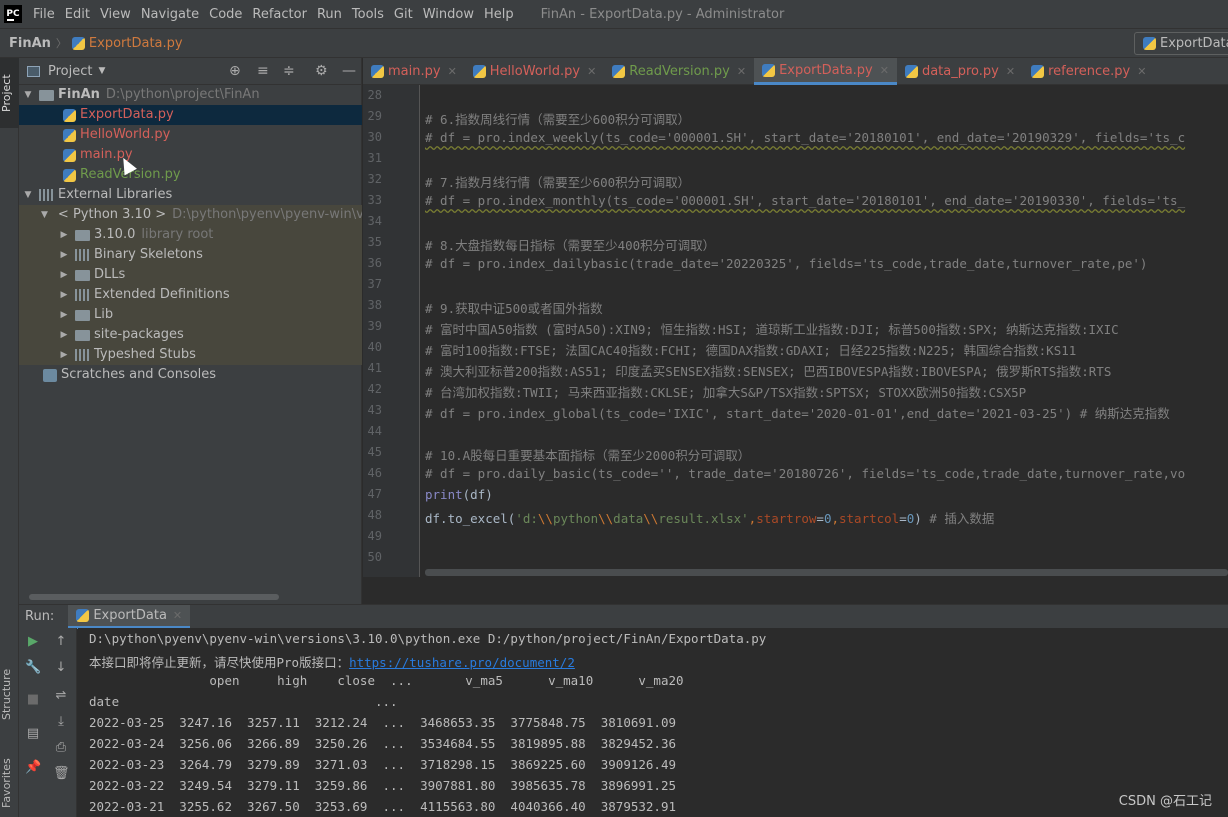  I want to click on run-tab-exportdata: ExportData ✕, so click(129, 616).